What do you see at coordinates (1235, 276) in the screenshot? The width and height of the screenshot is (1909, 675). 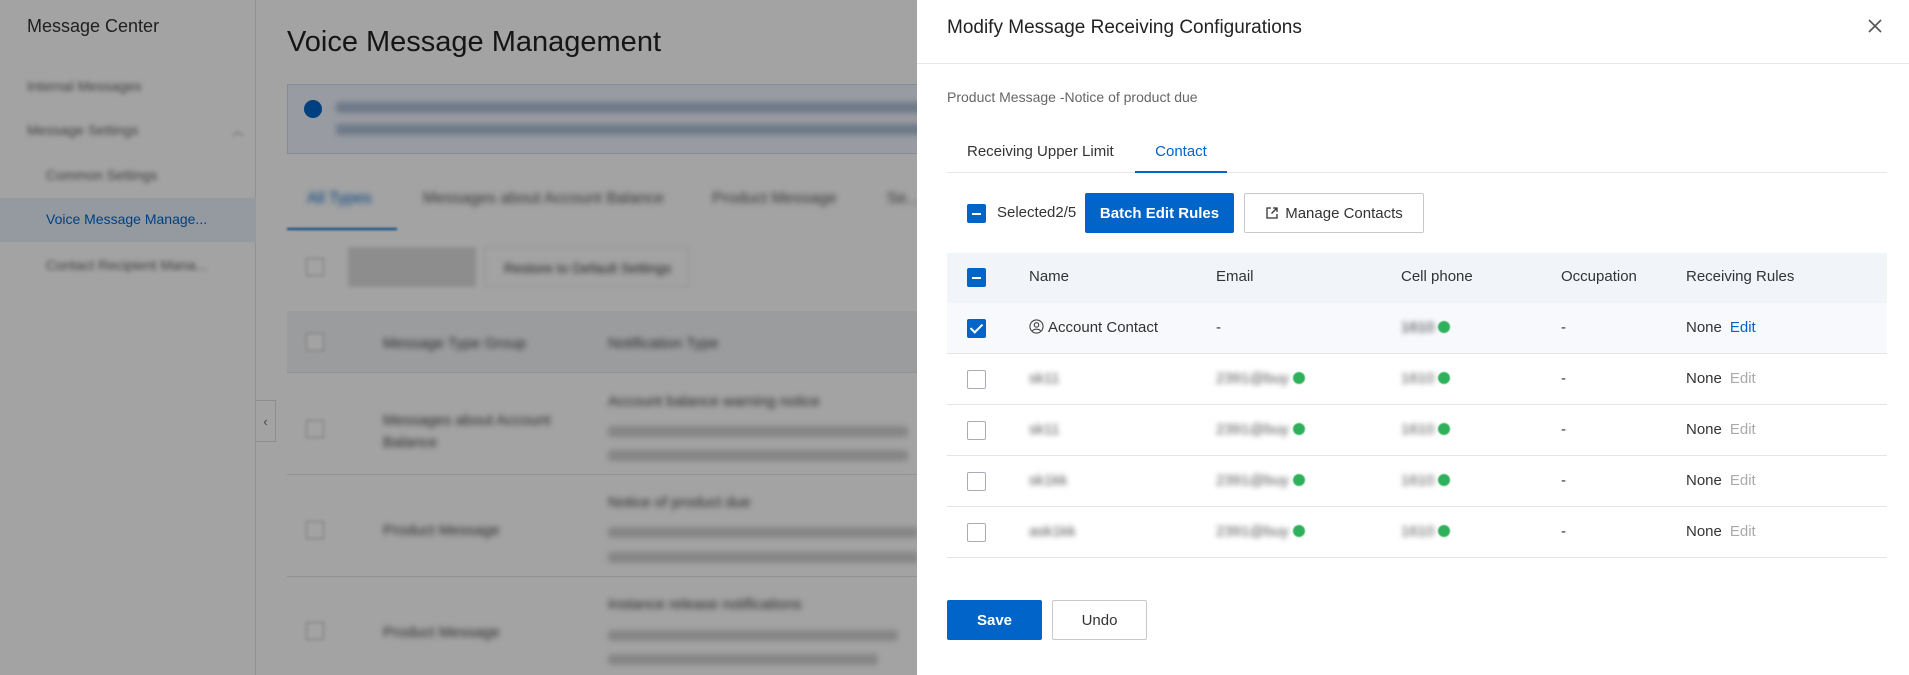 I see `column-header-email: Email` at bounding box center [1235, 276].